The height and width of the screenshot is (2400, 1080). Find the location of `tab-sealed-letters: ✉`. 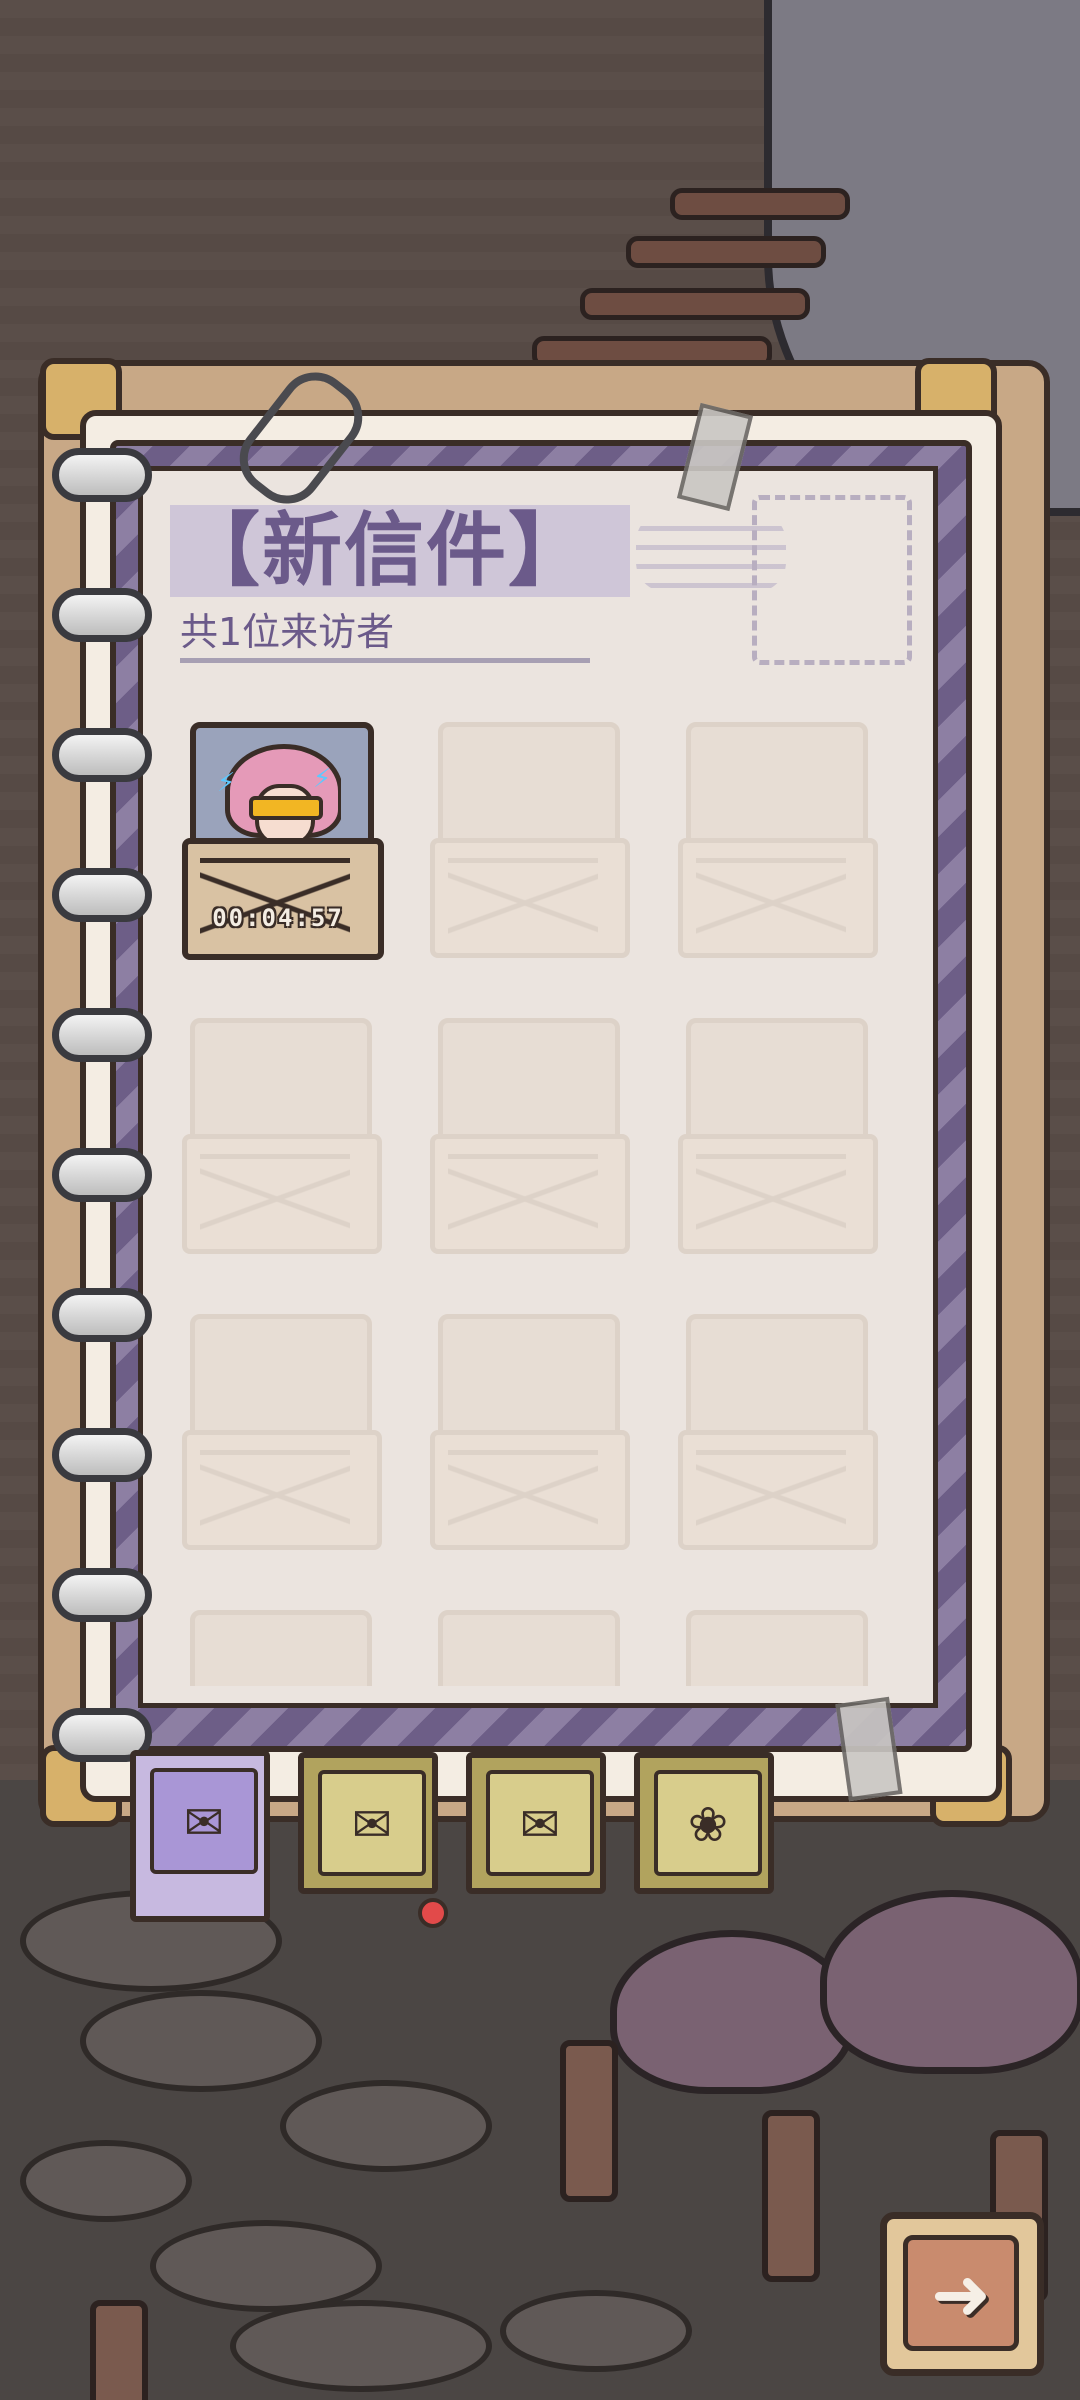

tab-sealed-letters: ✉ is located at coordinates (368, 1823).